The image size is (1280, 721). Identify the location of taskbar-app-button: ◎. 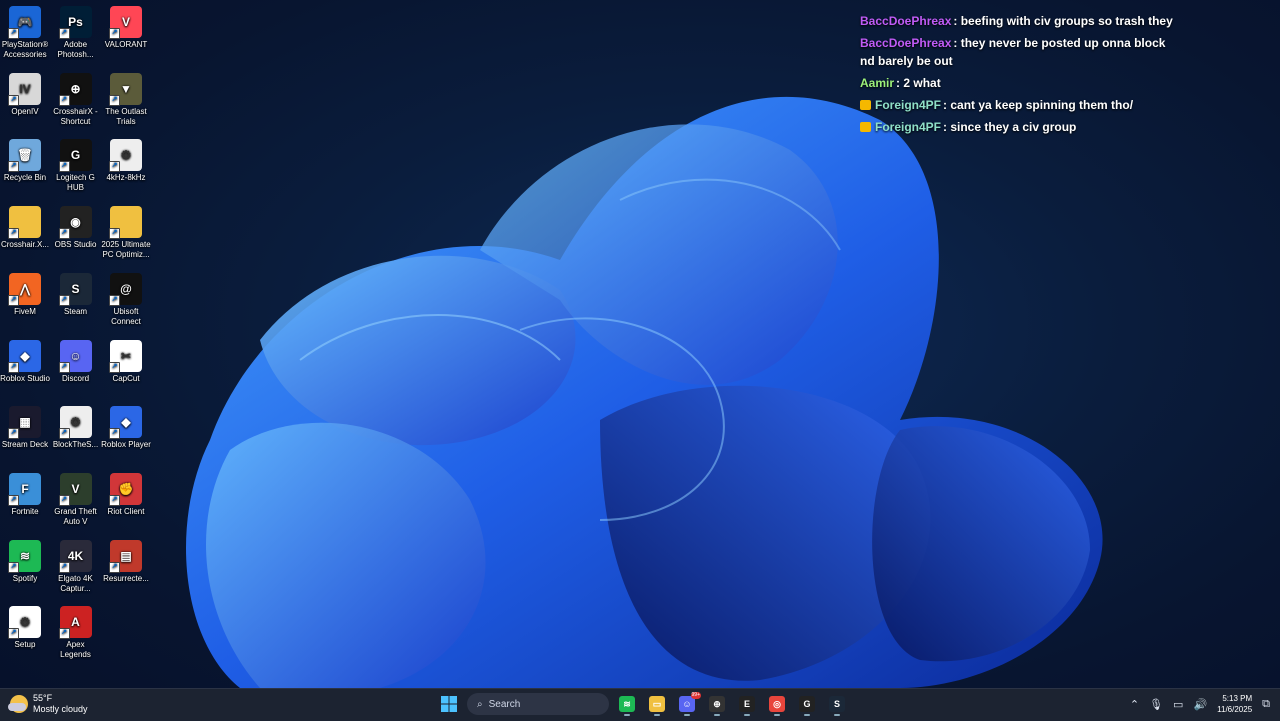
(777, 704).